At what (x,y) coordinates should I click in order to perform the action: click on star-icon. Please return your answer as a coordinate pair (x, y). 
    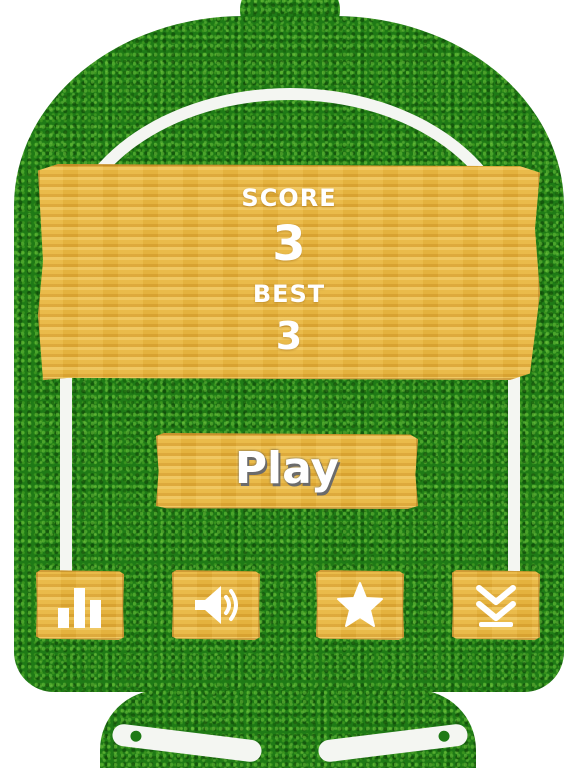
    Looking at the image, I should click on (360, 604).